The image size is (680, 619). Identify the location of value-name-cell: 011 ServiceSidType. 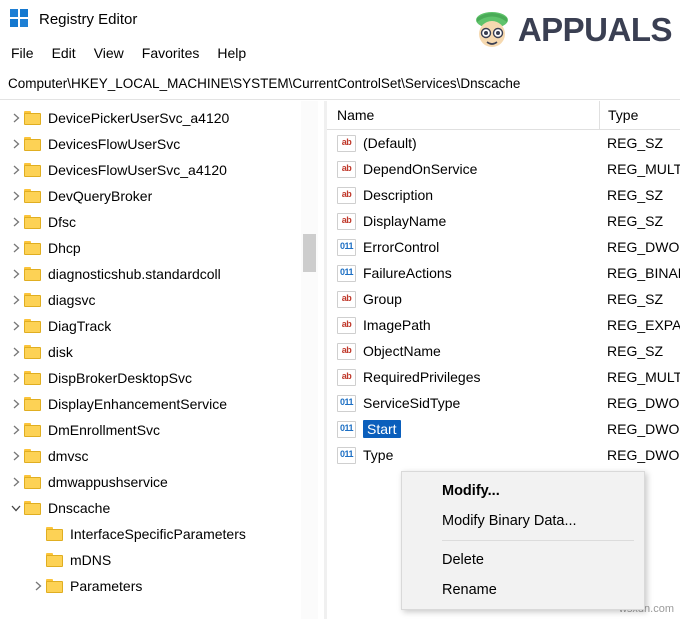
(463, 403).